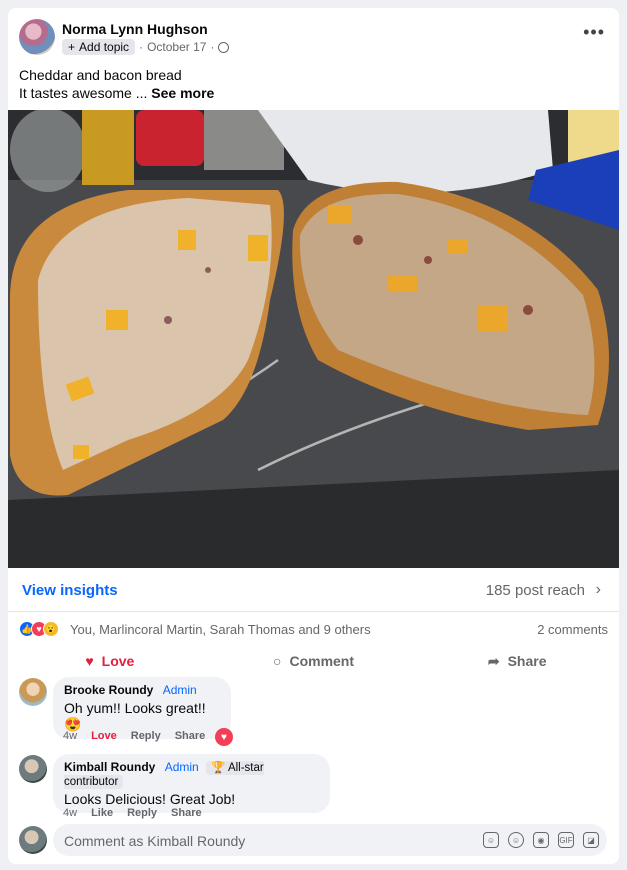 This screenshot has height=870, width=627. I want to click on comment-label: Comment, so click(322, 661).